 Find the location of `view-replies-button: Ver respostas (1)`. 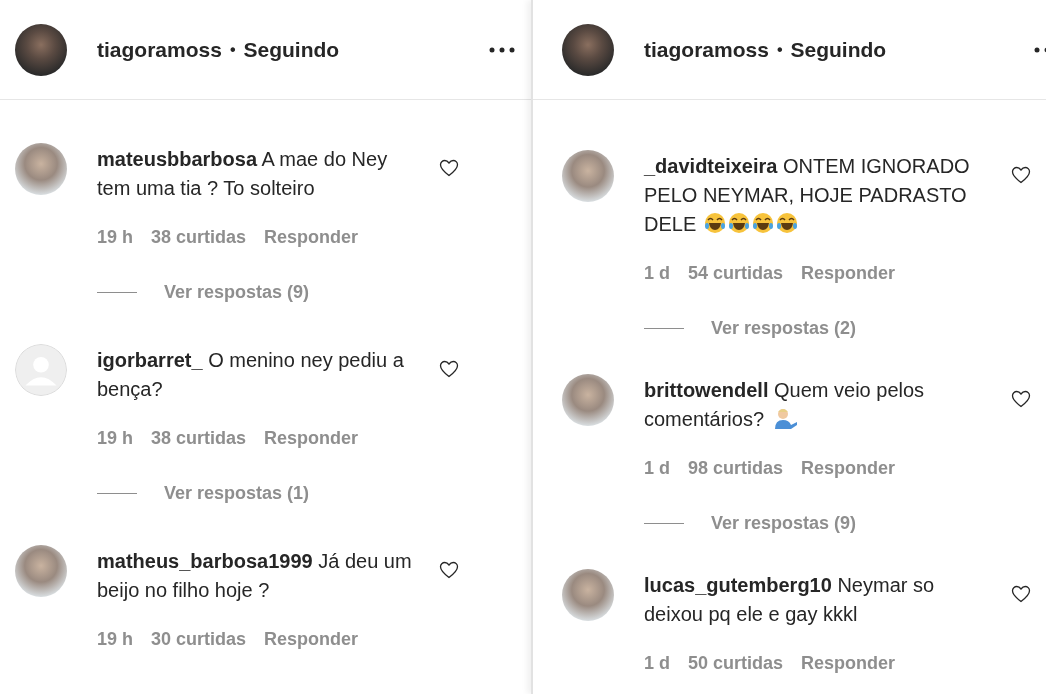

view-replies-button: Ver respostas (1) is located at coordinates (237, 493).